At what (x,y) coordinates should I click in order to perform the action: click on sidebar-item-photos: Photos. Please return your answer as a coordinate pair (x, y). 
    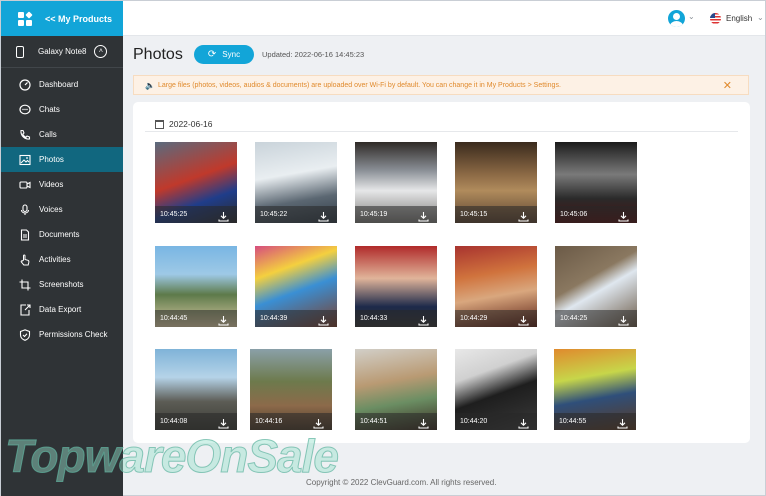
    Looking at the image, I should click on (62, 159).